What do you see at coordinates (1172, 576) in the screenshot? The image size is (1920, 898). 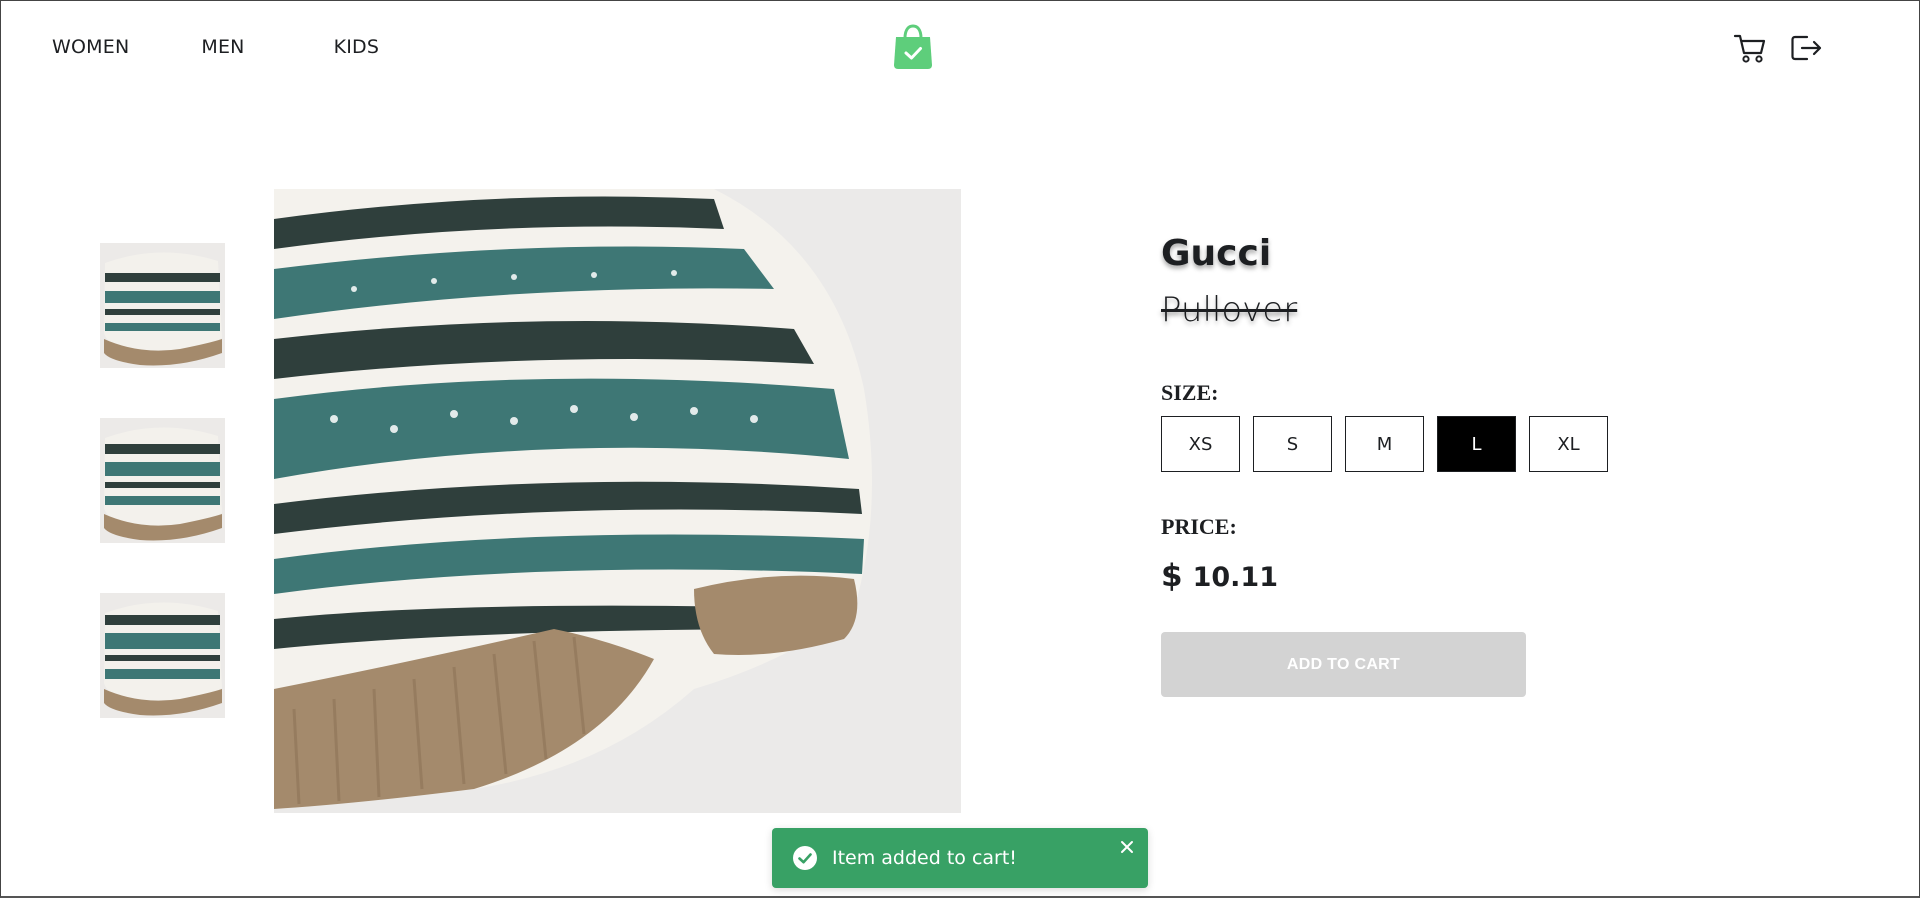 I see `price-currency: $` at bounding box center [1172, 576].